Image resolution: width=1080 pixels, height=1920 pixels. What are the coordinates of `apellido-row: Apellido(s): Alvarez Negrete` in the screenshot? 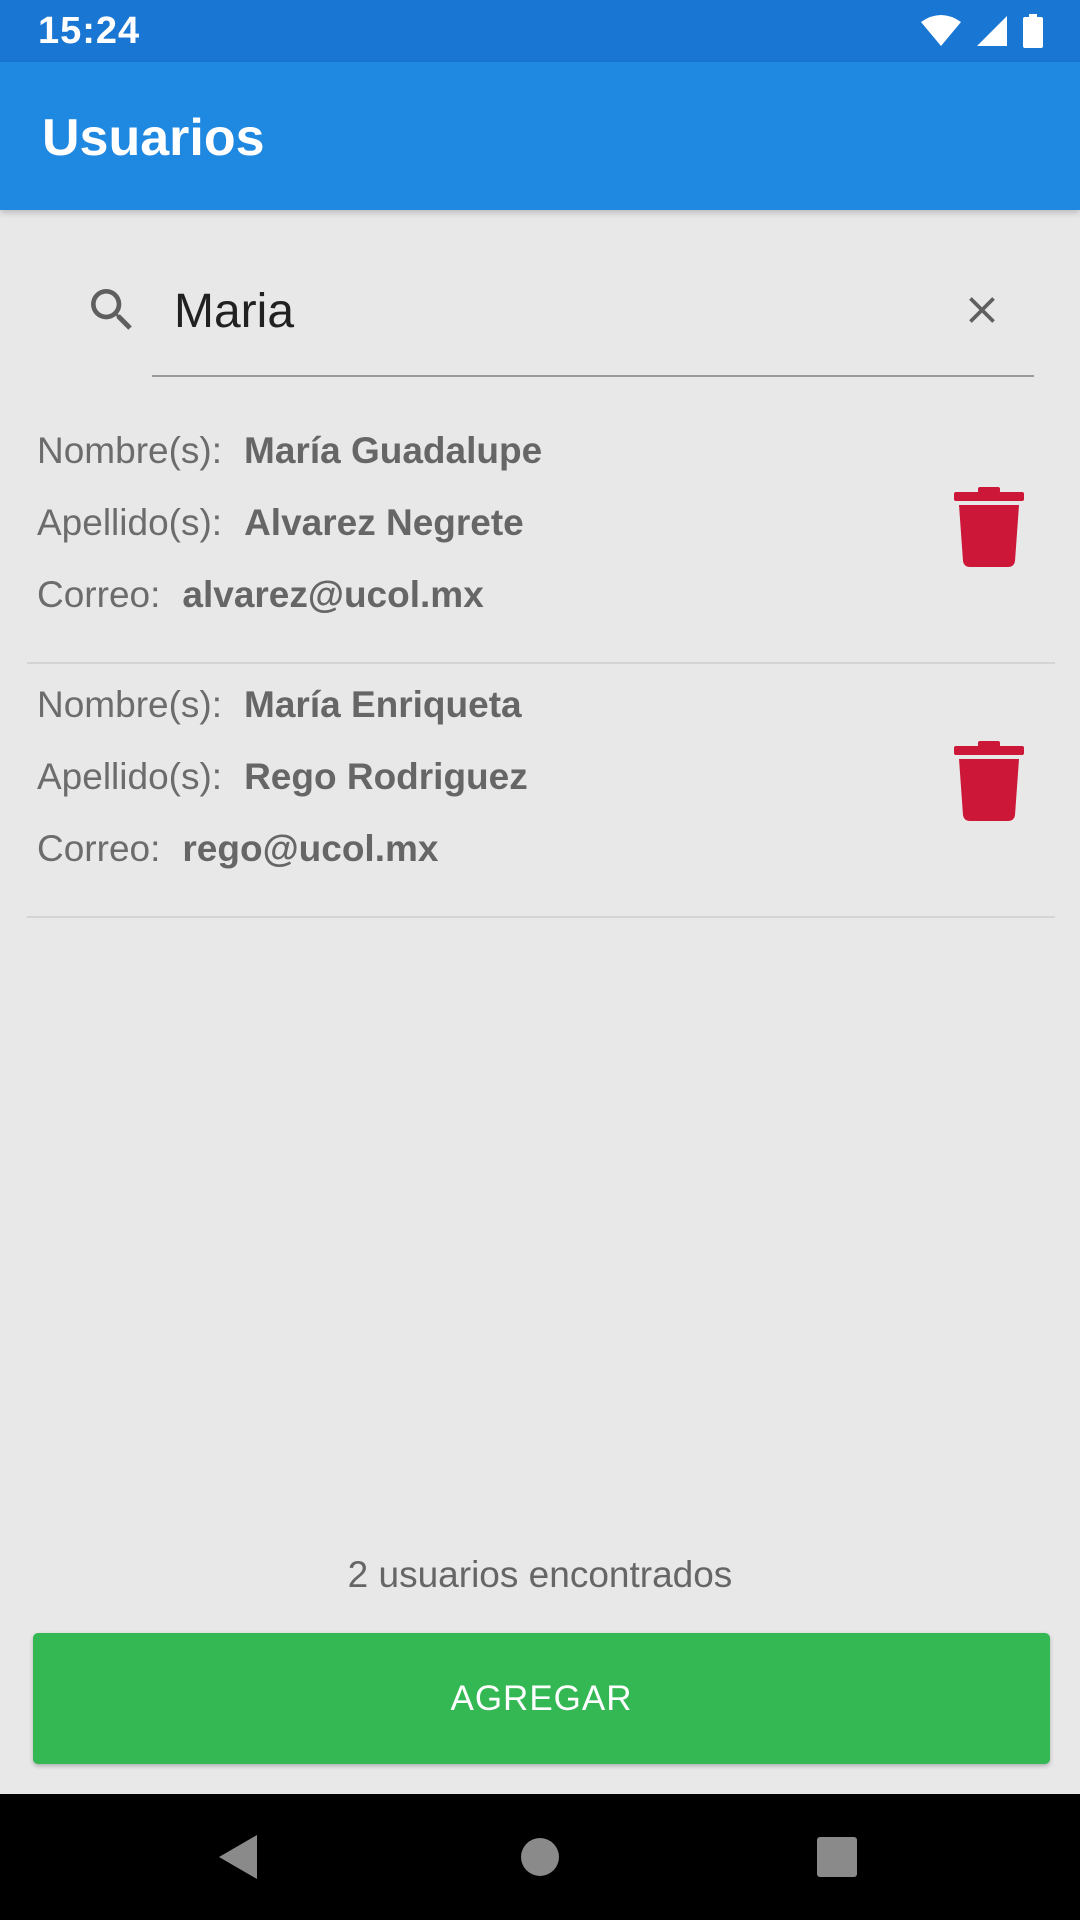 It's located at (280, 523).